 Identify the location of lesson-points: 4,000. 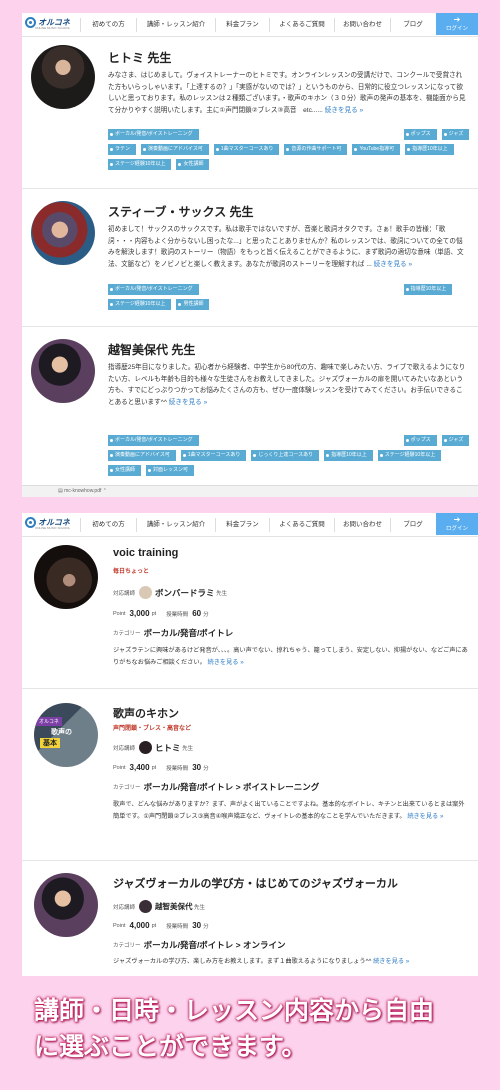
(139, 925).